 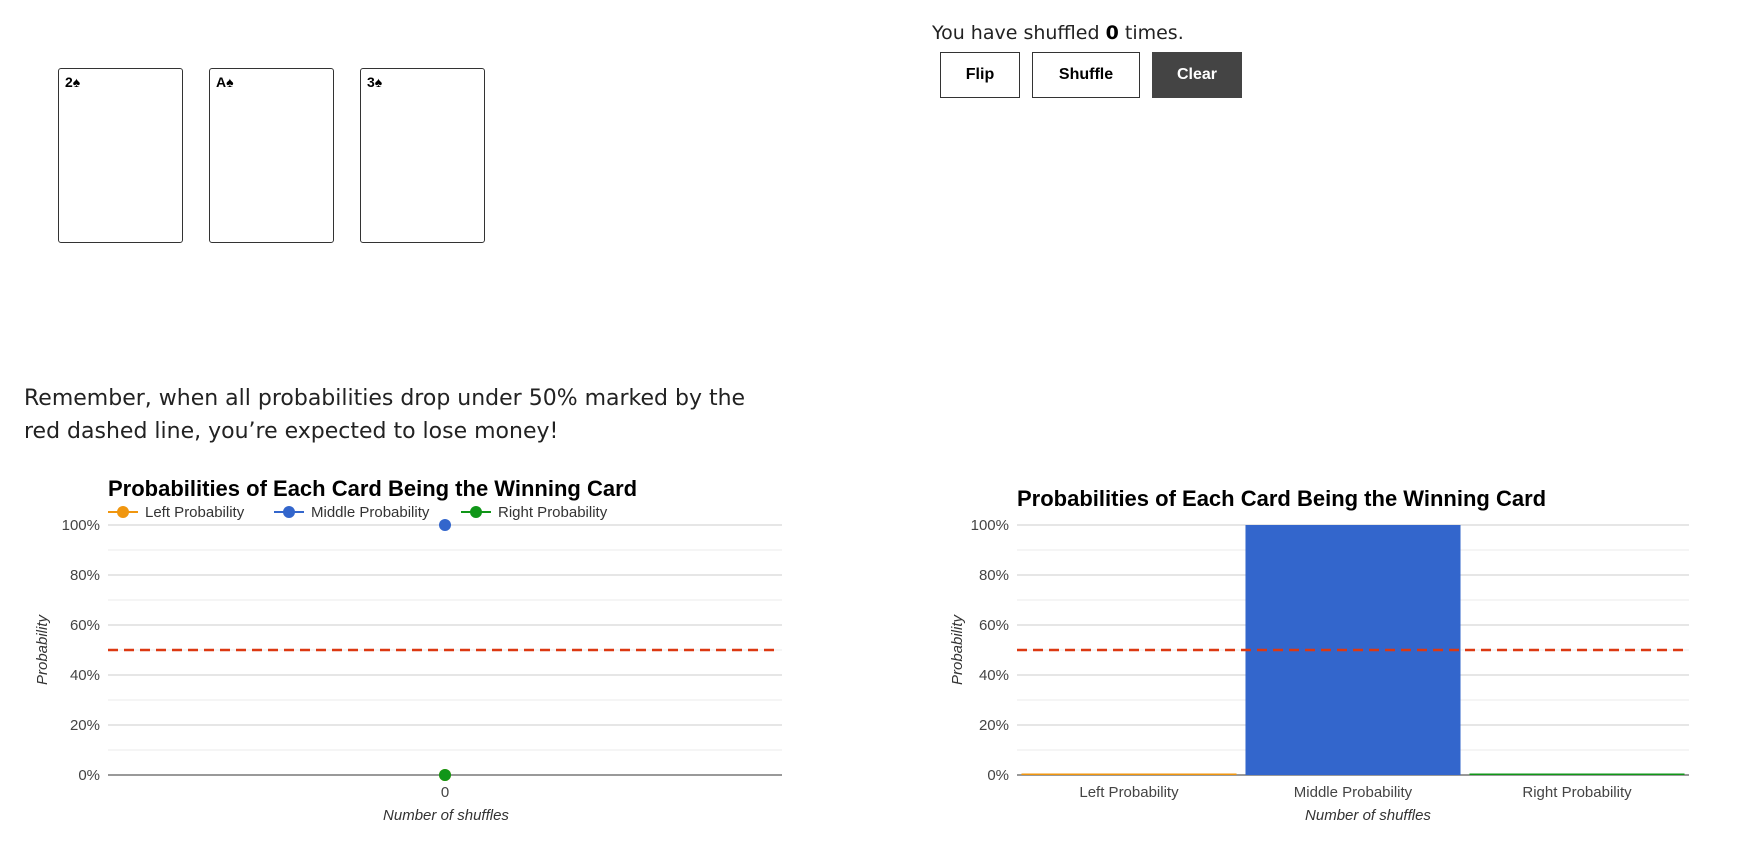 I want to click on left-probability-bar, so click(x=1129, y=774).